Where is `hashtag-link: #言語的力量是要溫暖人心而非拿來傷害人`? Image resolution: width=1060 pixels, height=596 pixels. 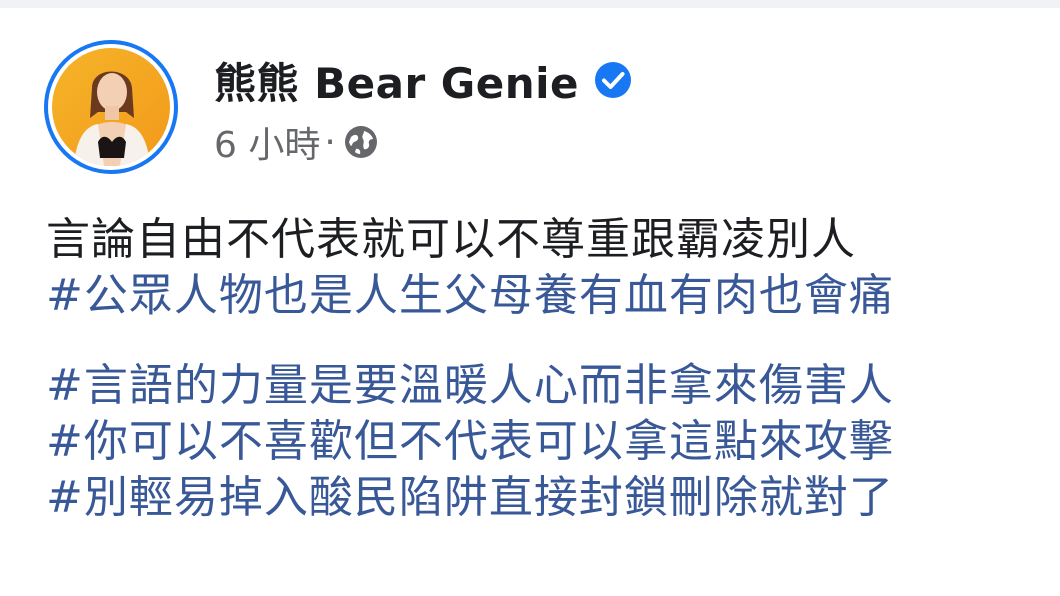
hashtag-link: #言語的力量是要溫暖人心而非拿來傷害人 is located at coordinates (536, 386).